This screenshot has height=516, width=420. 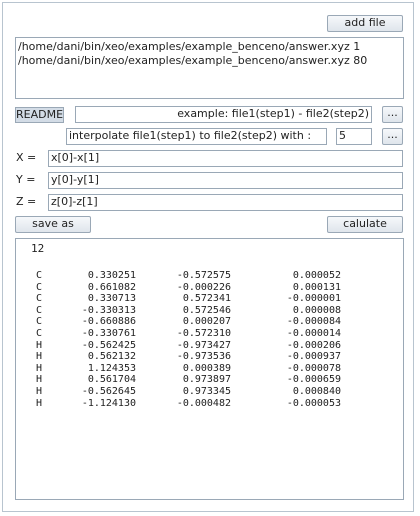 I want to click on y-label: Y =, so click(x=26, y=179).